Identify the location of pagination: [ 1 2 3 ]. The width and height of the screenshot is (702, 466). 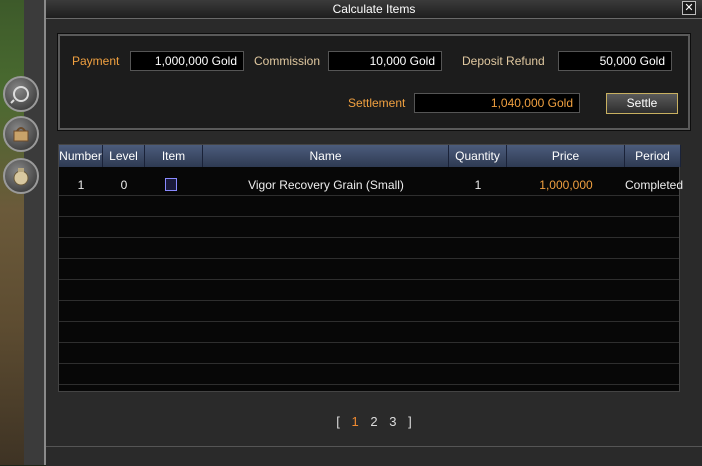
(374, 424).